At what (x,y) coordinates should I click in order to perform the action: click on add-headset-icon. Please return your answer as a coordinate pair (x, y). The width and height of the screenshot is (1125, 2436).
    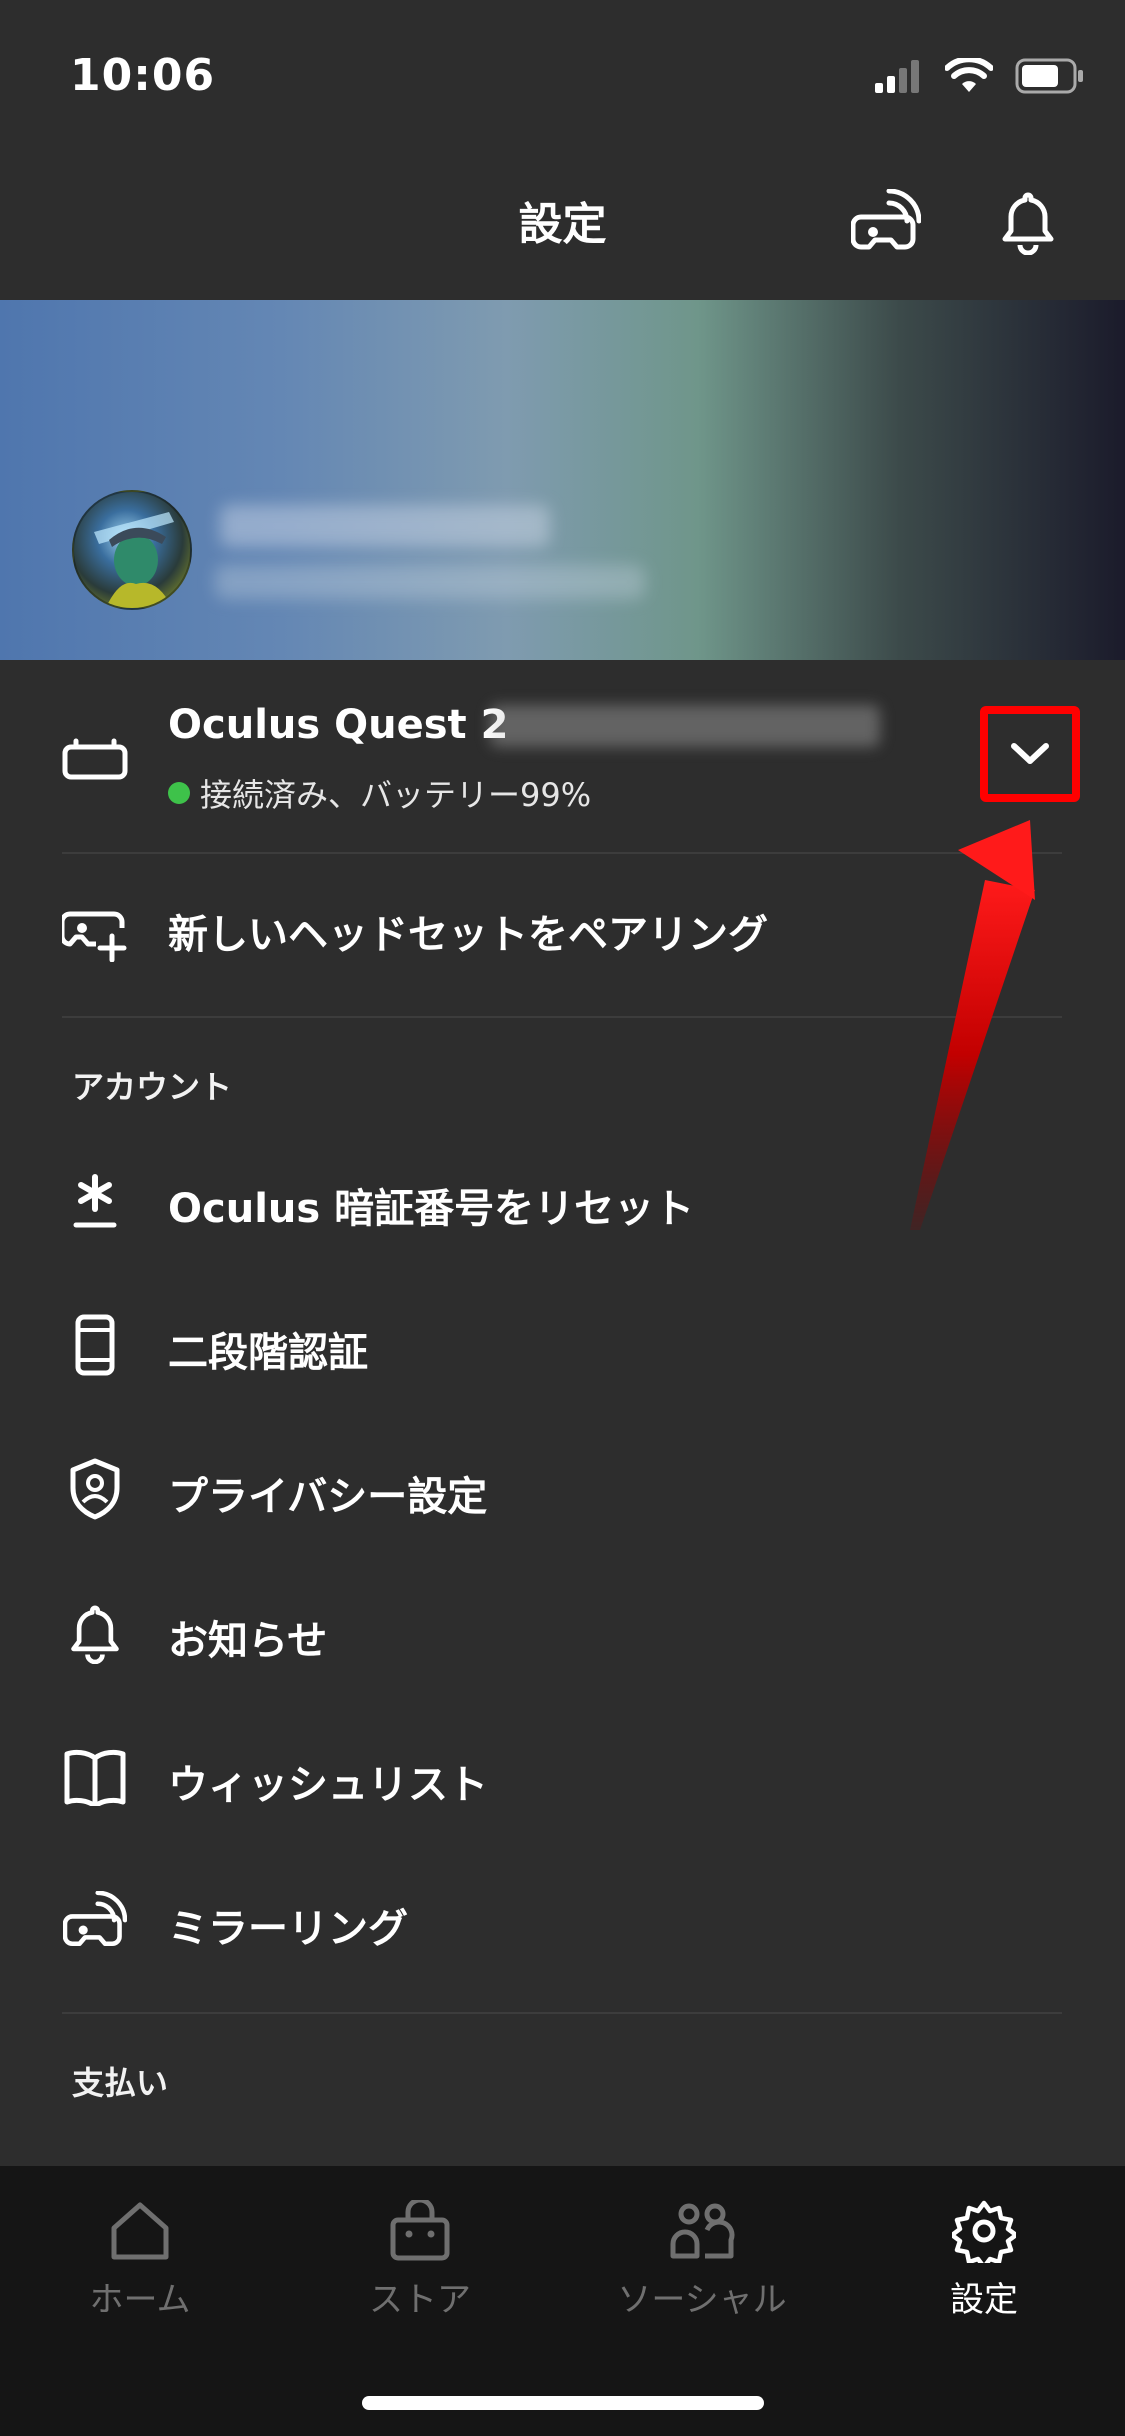
    Looking at the image, I should click on (95, 934).